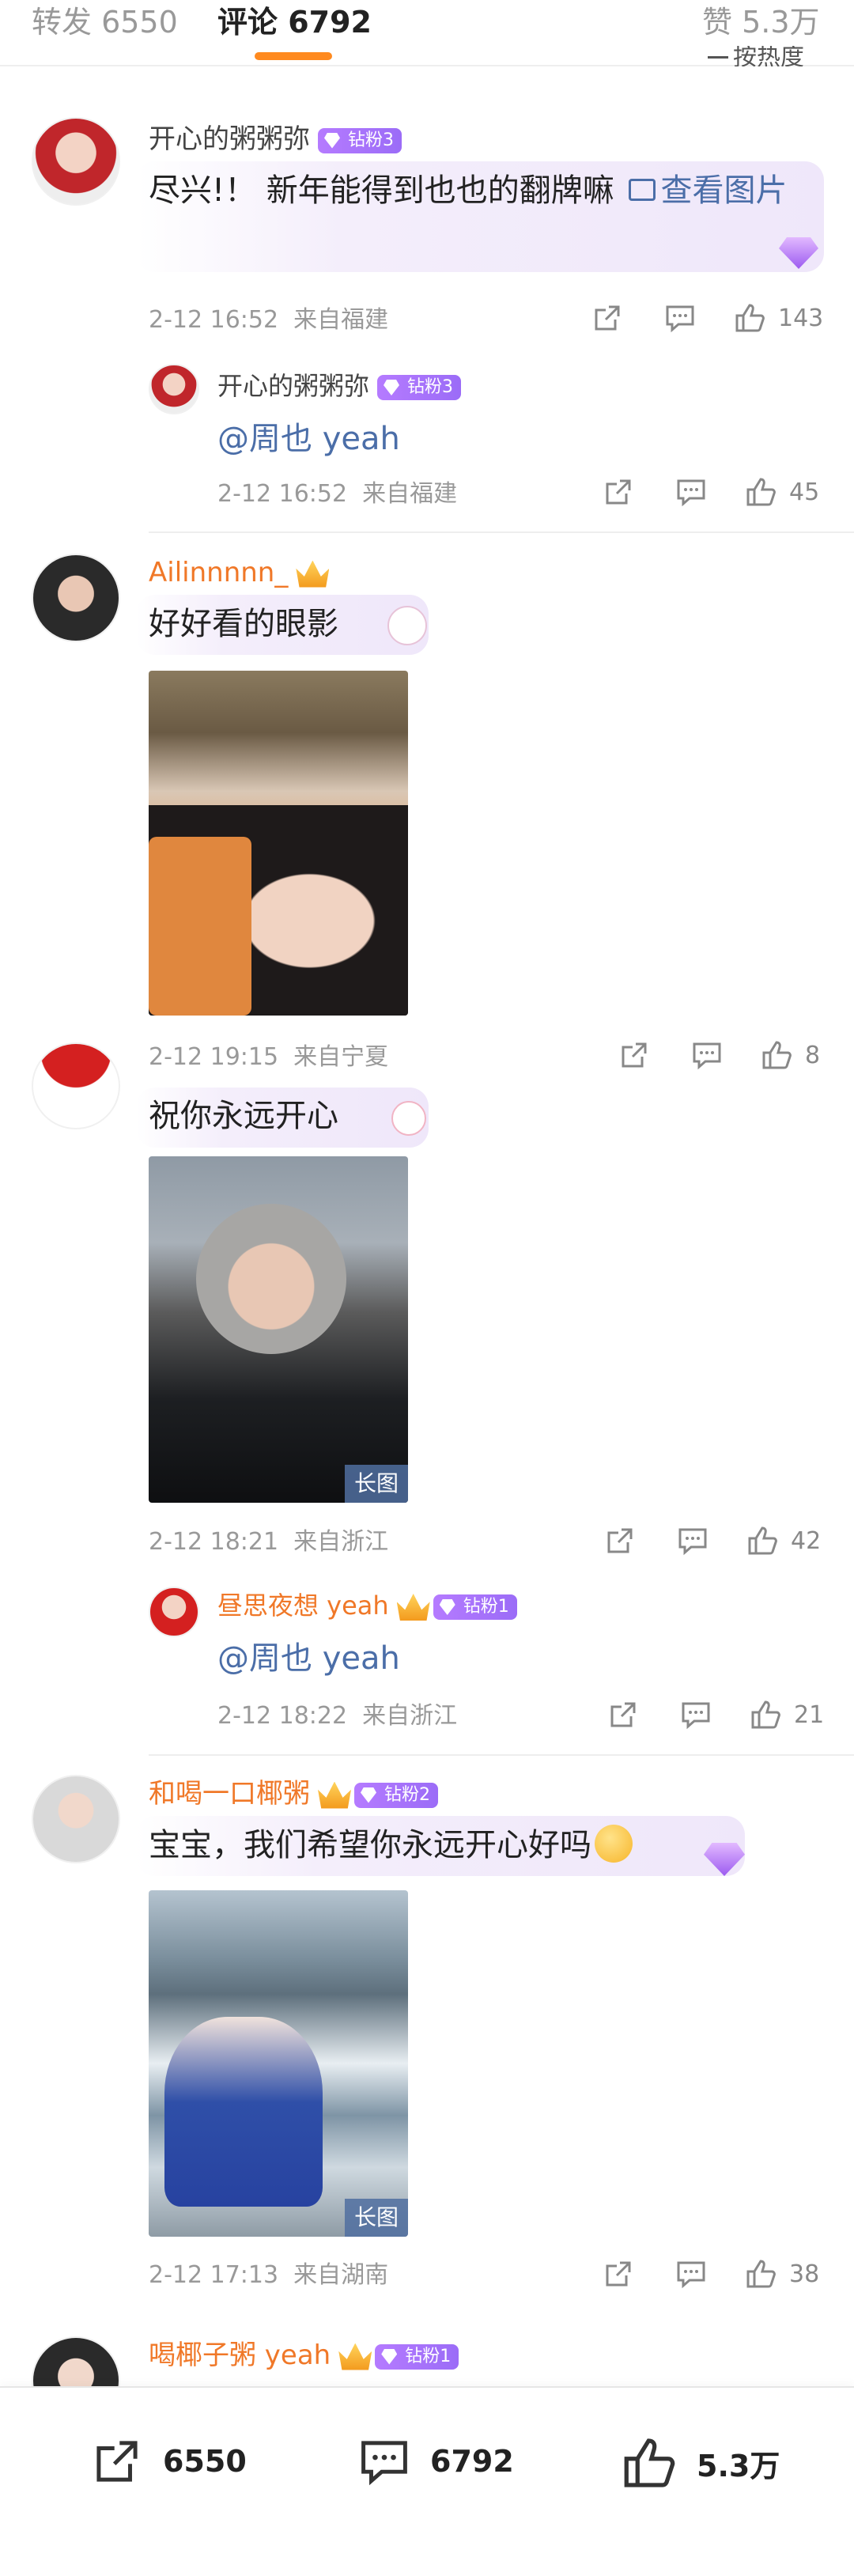 This screenshot has width=854, height=2576. Describe the element at coordinates (239, 573) in the screenshot. I see `comment-username: Ailinnnnn_` at that location.